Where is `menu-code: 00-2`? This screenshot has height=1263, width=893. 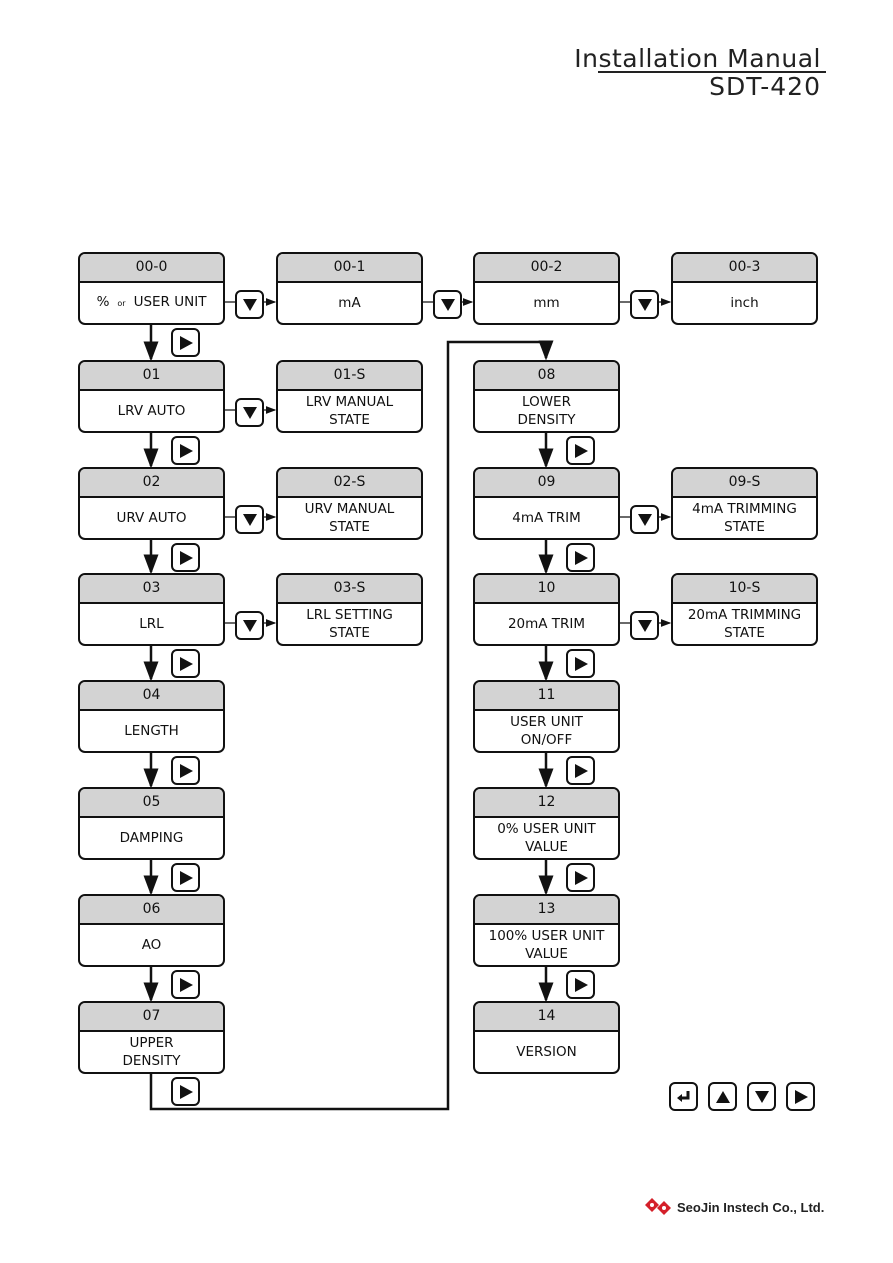 menu-code: 00-2 is located at coordinates (546, 268).